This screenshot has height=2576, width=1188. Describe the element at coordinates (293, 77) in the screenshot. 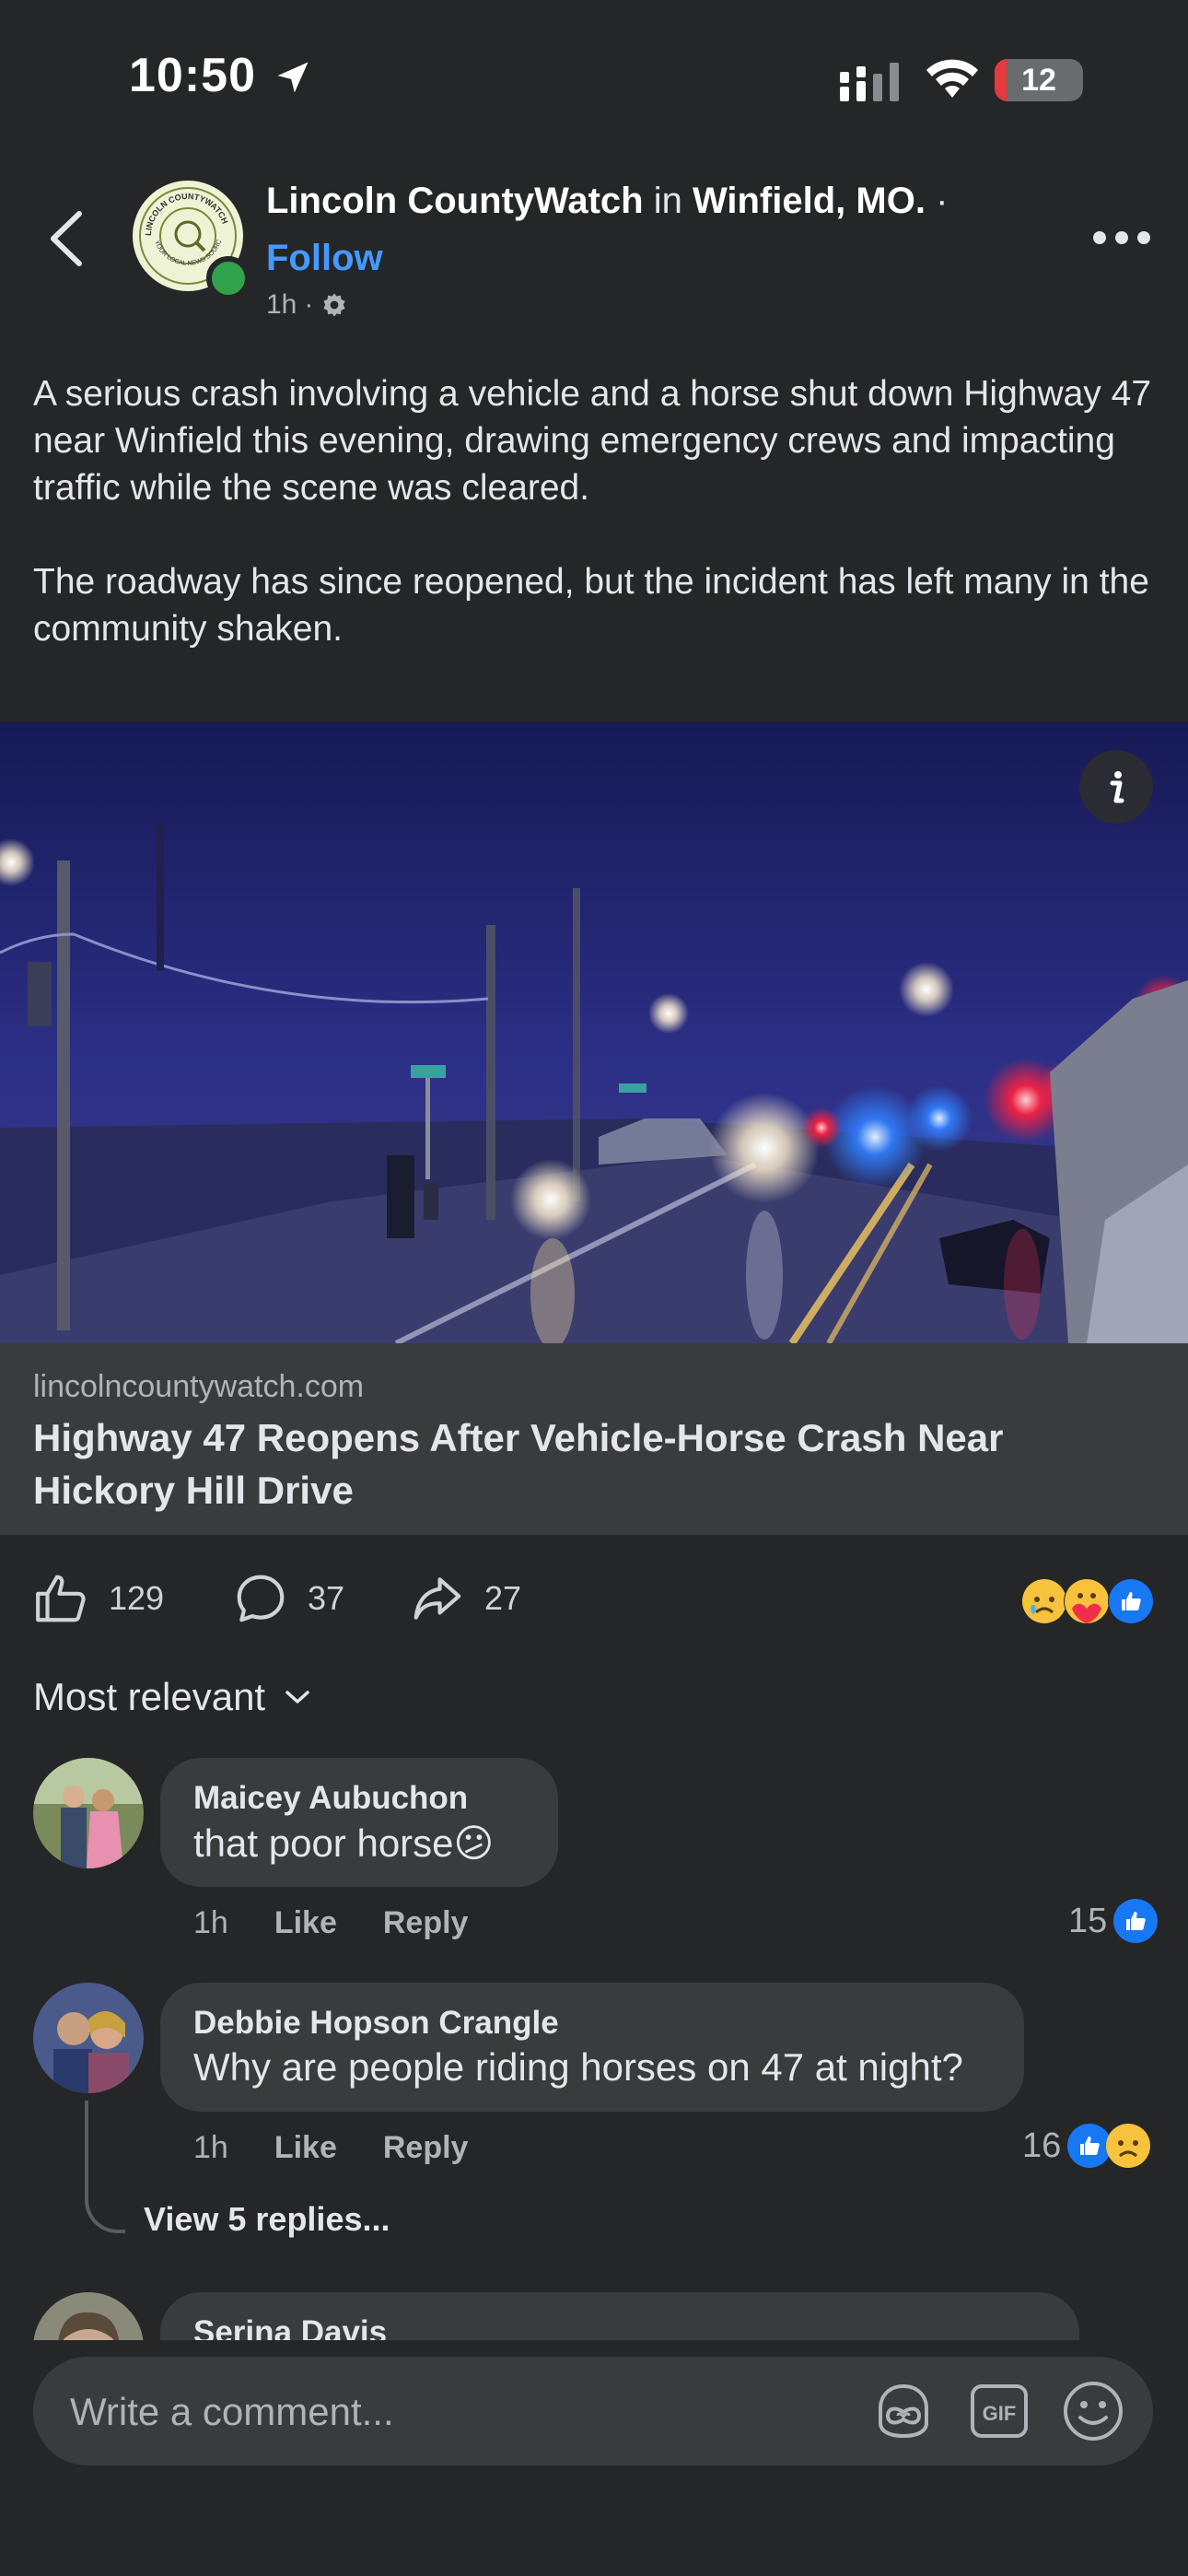

I see `location-arrow-icon` at that location.